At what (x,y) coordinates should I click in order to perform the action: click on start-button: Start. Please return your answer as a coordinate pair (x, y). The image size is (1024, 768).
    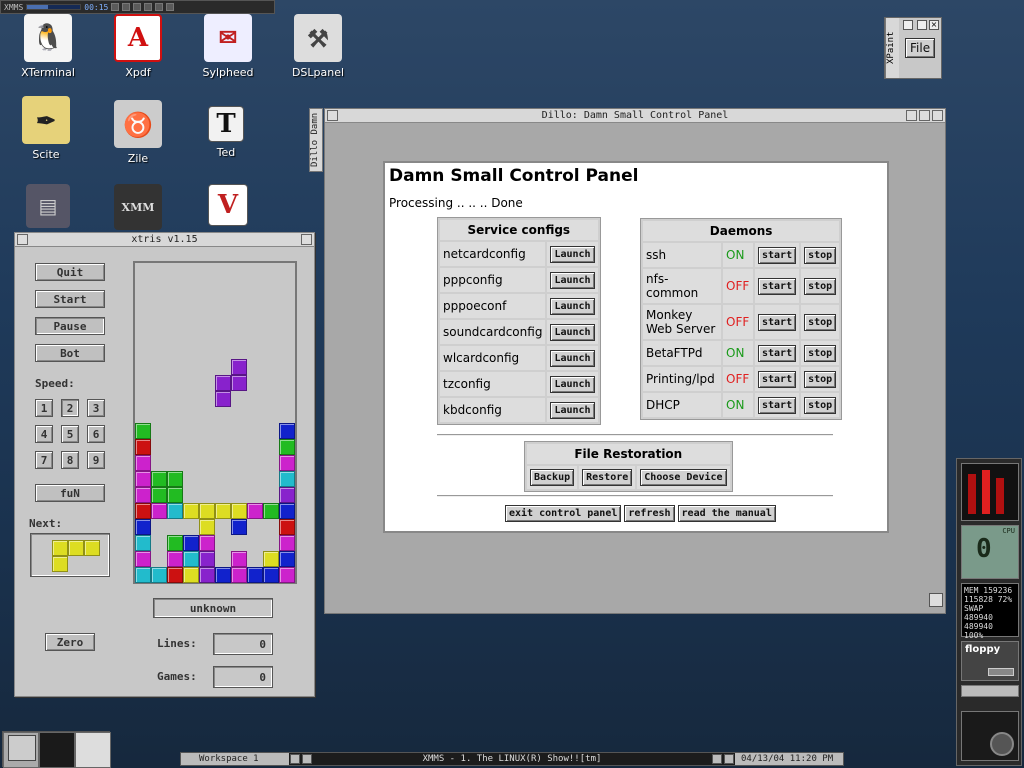
    Looking at the image, I should click on (70, 299).